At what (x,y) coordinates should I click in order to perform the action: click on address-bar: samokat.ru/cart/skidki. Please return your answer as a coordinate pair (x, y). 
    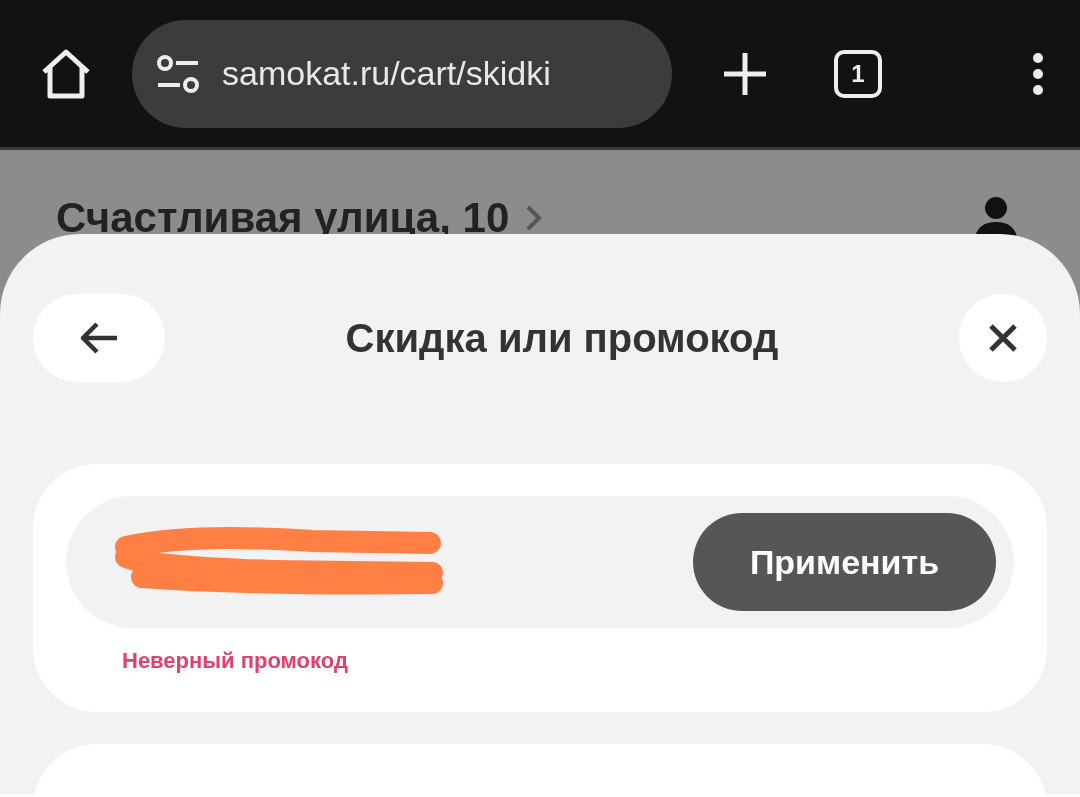
    Looking at the image, I should click on (402, 73).